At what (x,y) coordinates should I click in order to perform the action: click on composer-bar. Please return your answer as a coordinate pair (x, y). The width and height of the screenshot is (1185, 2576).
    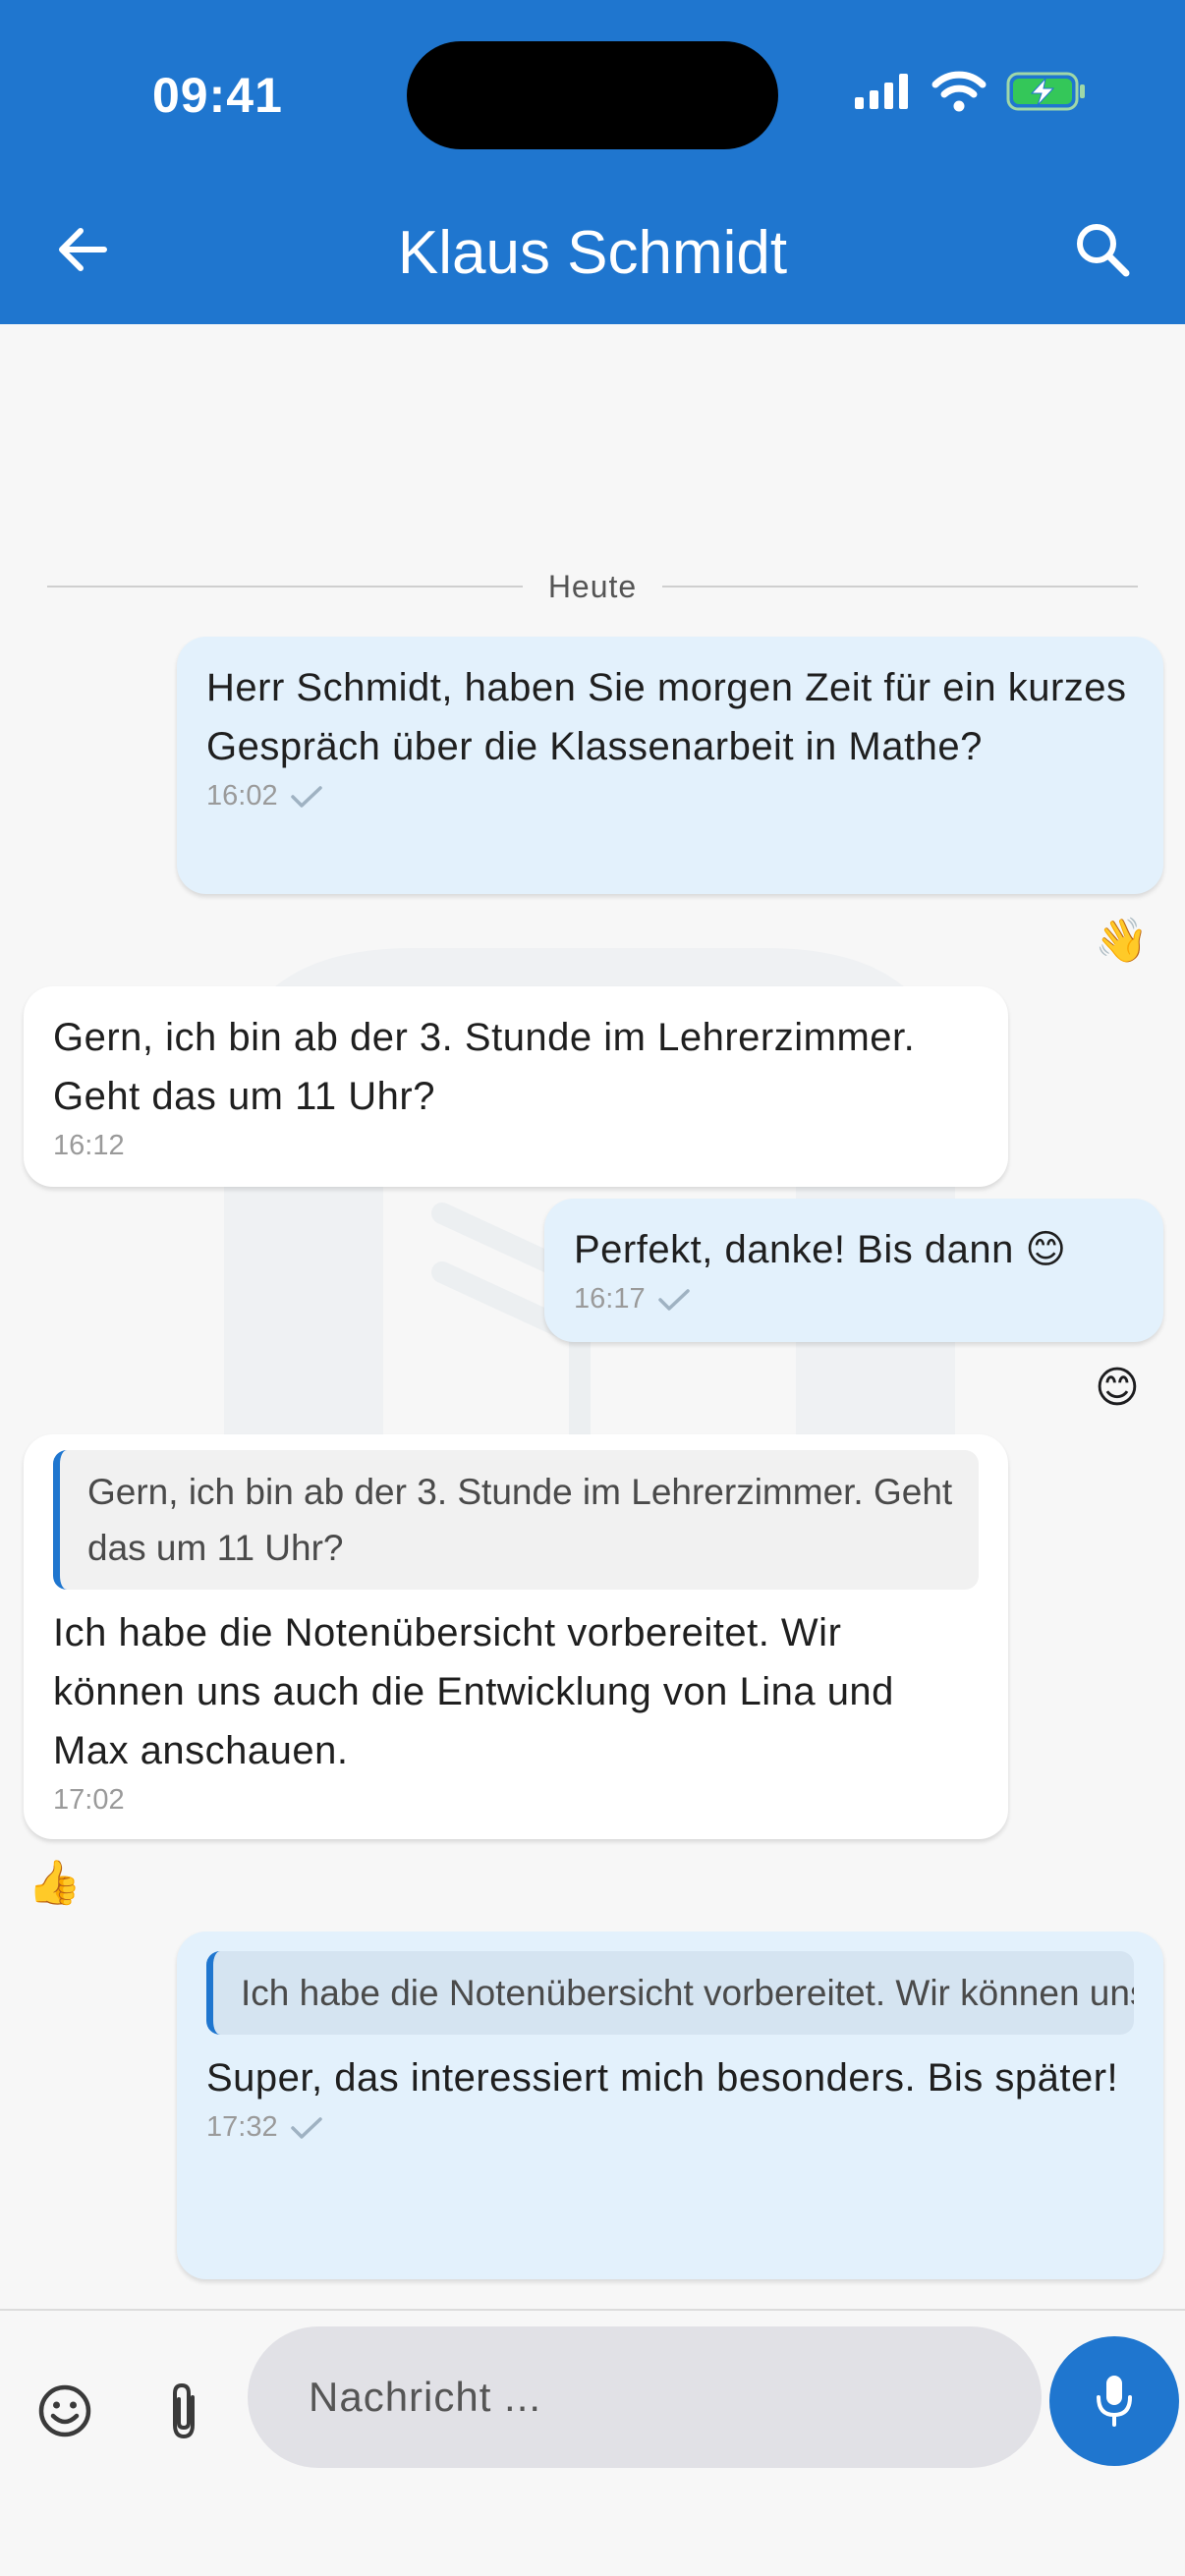
    Looking at the image, I should click on (592, 2442).